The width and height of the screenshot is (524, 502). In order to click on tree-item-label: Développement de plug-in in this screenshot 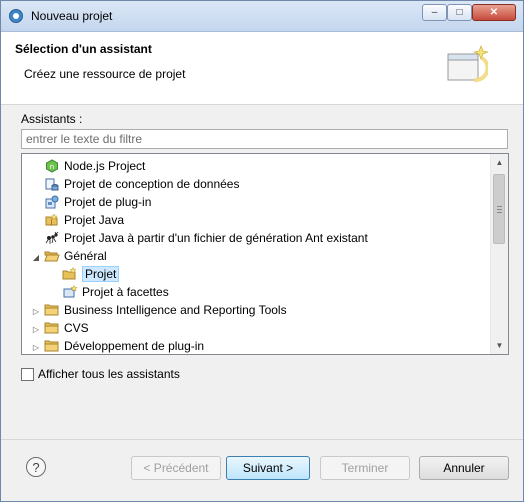, I will do `click(134, 346)`.